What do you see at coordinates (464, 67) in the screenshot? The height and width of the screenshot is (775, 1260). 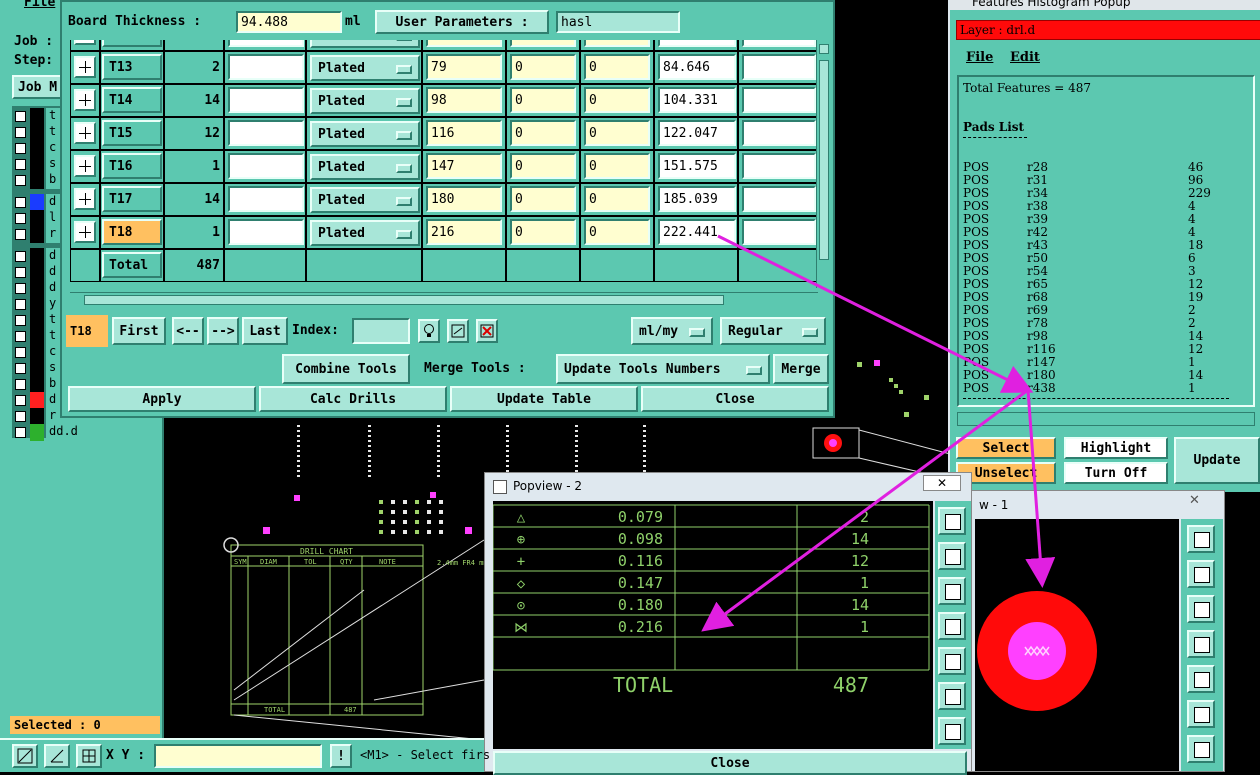 I see `tool-size-input: 79` at bounding box center [464, 67].